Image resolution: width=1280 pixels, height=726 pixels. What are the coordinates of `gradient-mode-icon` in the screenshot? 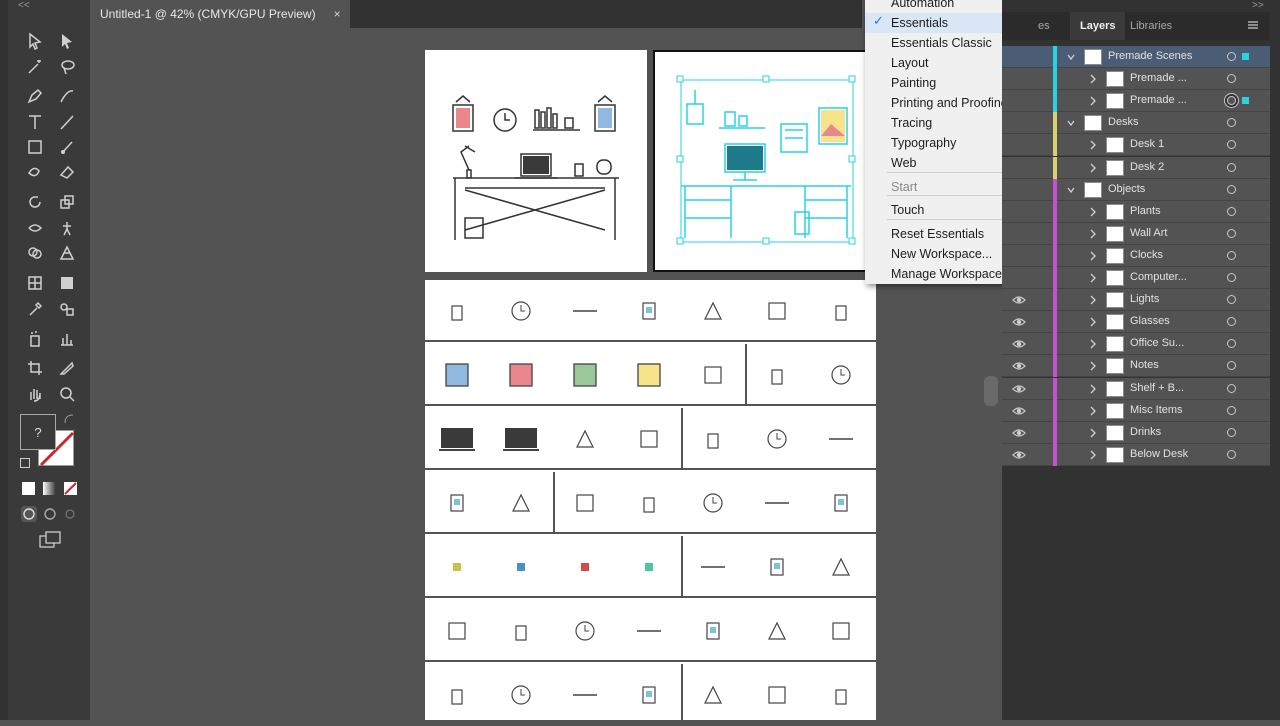 It's located at (49, 488).